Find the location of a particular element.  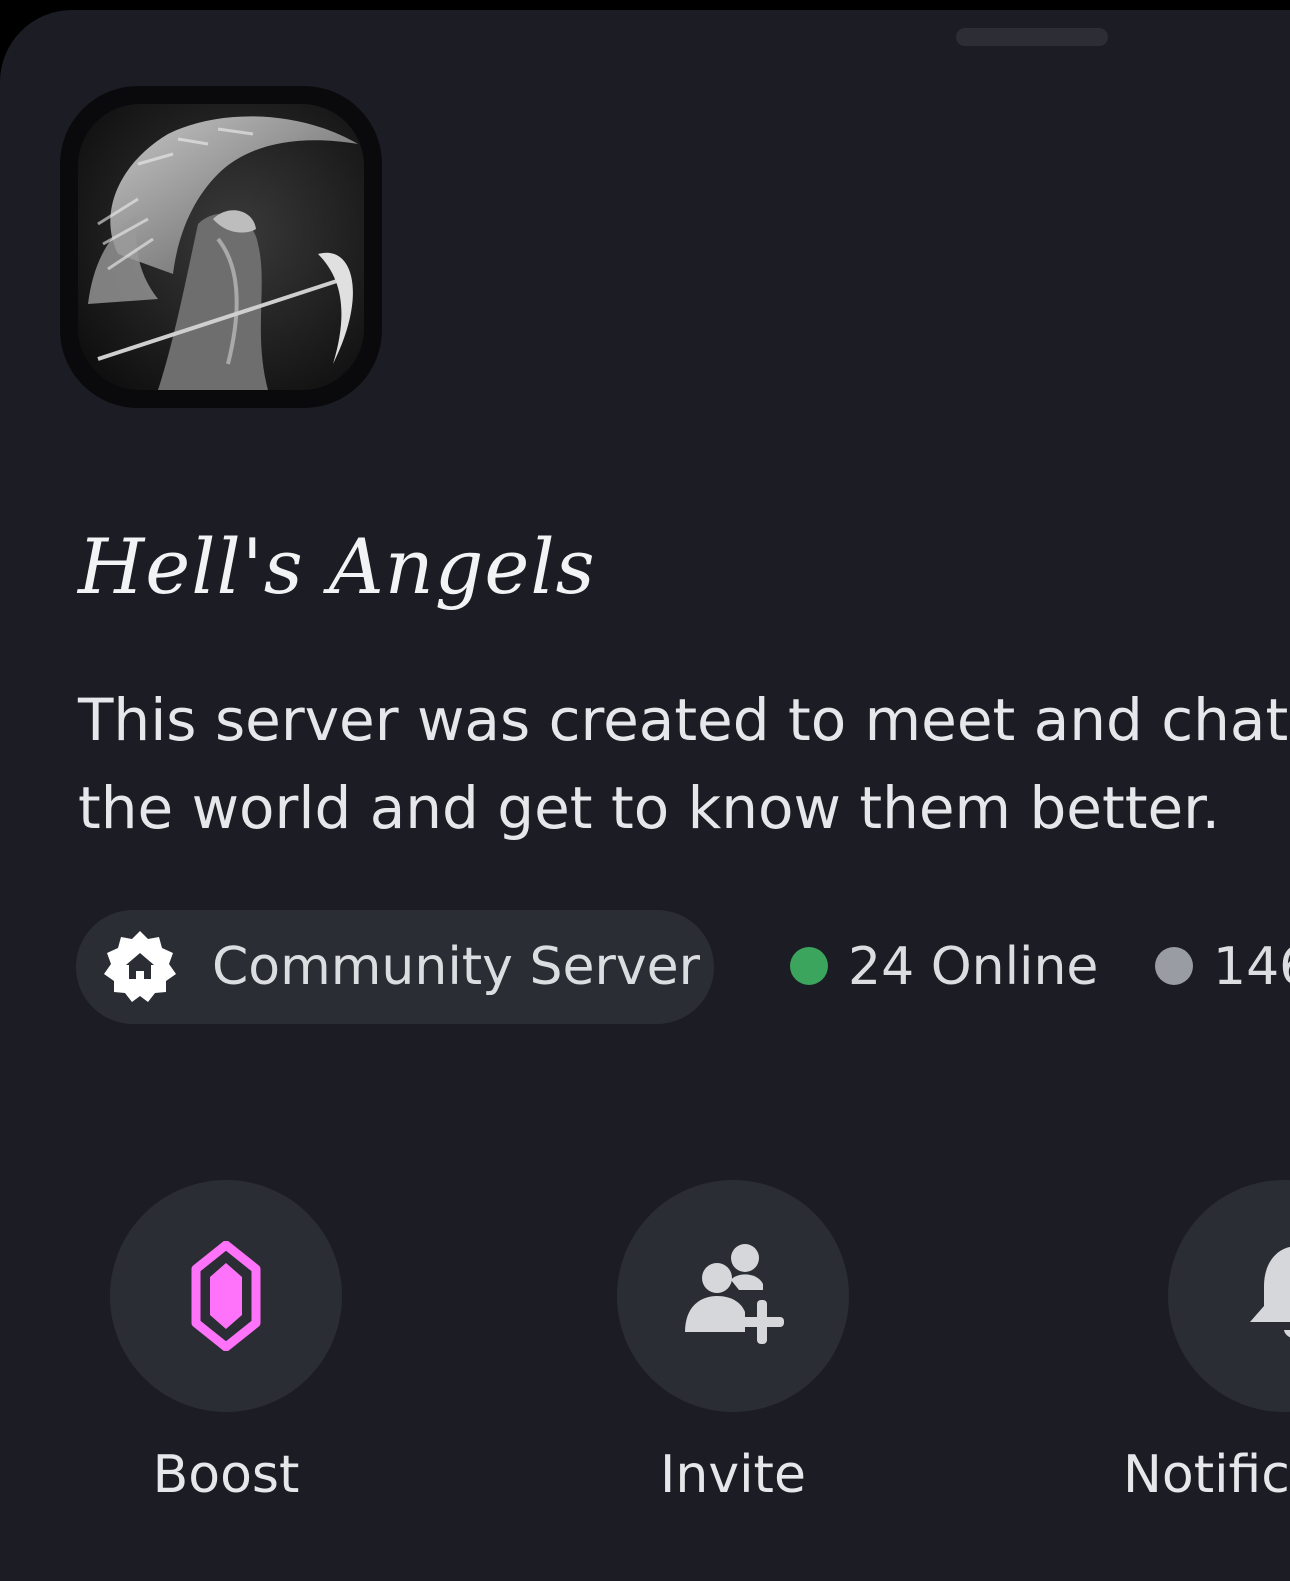

notifications-action: Notific is located at coordinates (1206, 1342).